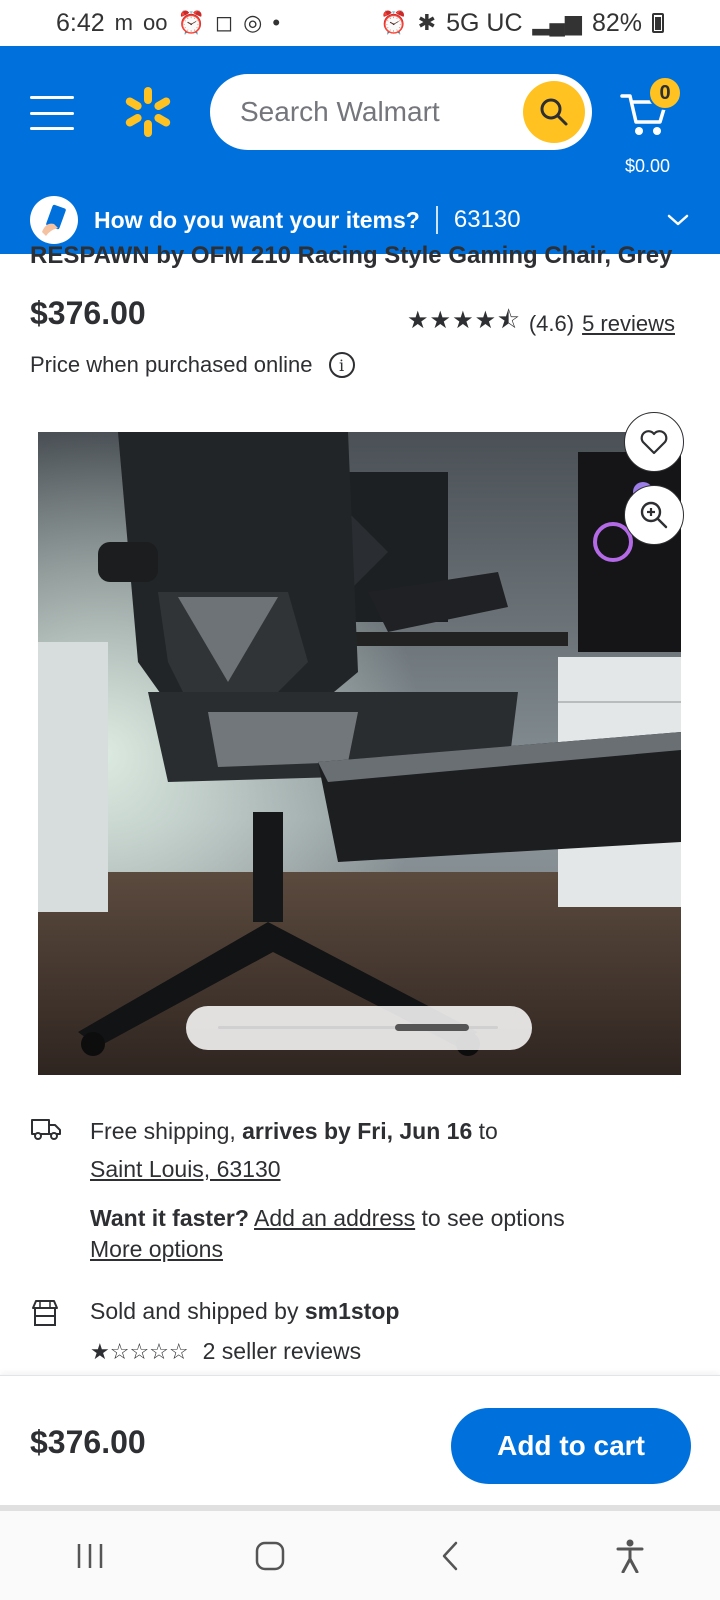  What do you see at coordinates (357, 1131) in the screenshot?
I see `arrival-date: arrives by Fri, Jun 16` at bounding box center [357, 1131].